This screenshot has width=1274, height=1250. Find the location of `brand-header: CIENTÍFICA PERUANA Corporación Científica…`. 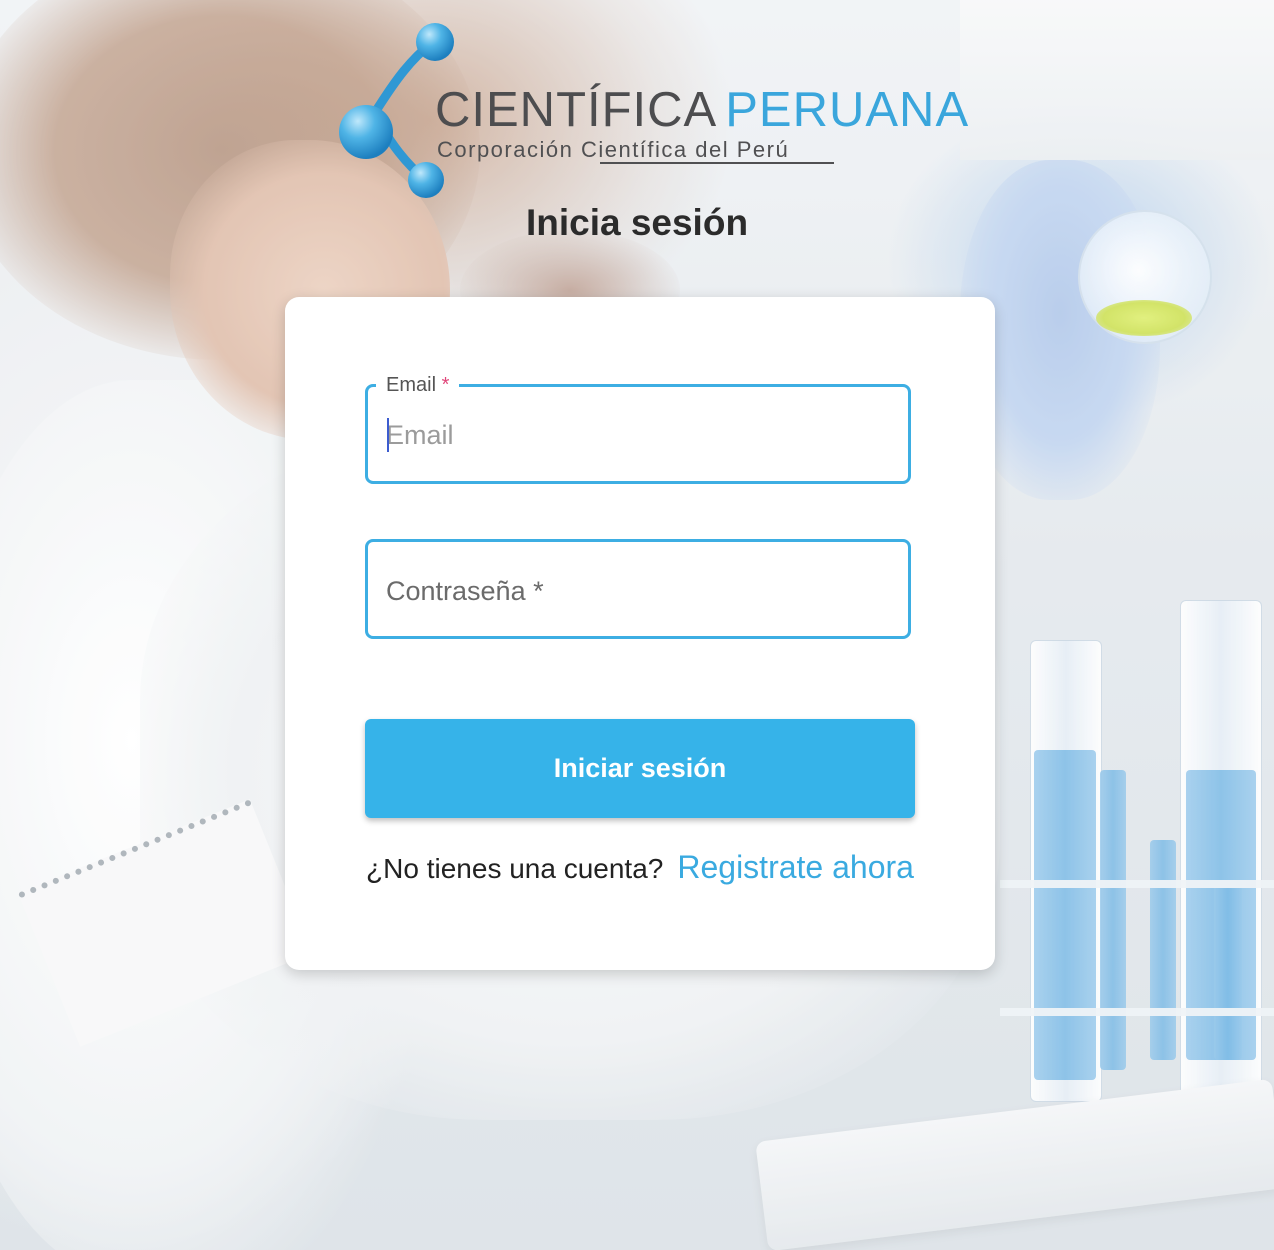

brand-header: CIENTÍFICA PERUANA Corporación Científica… is located at coordinates (652, 109).